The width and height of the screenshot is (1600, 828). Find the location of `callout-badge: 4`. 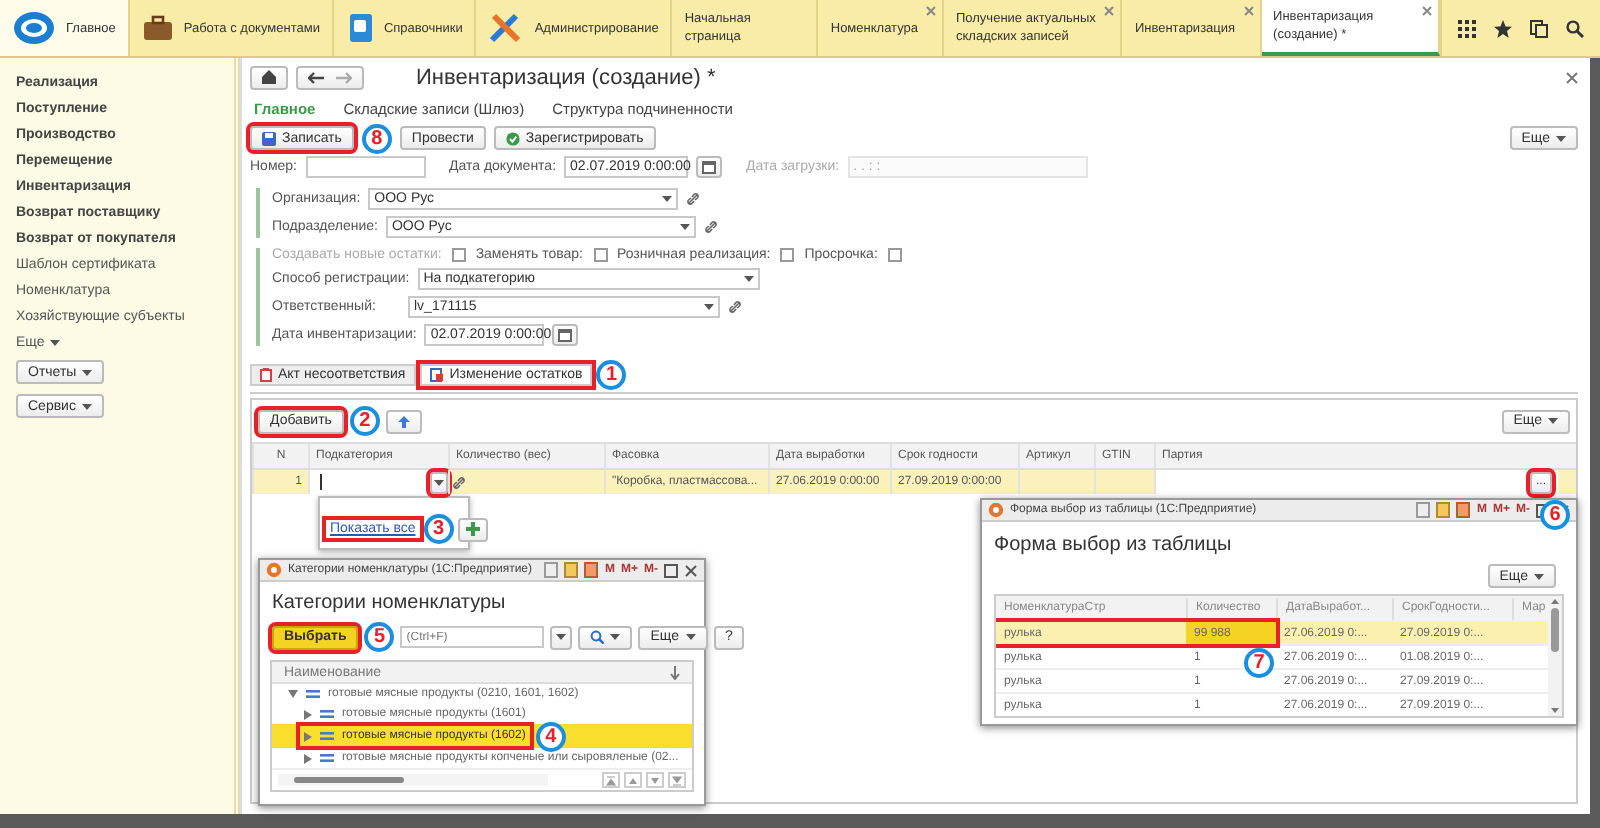

callout-badge: 4 is located at coordinates (550, 736).